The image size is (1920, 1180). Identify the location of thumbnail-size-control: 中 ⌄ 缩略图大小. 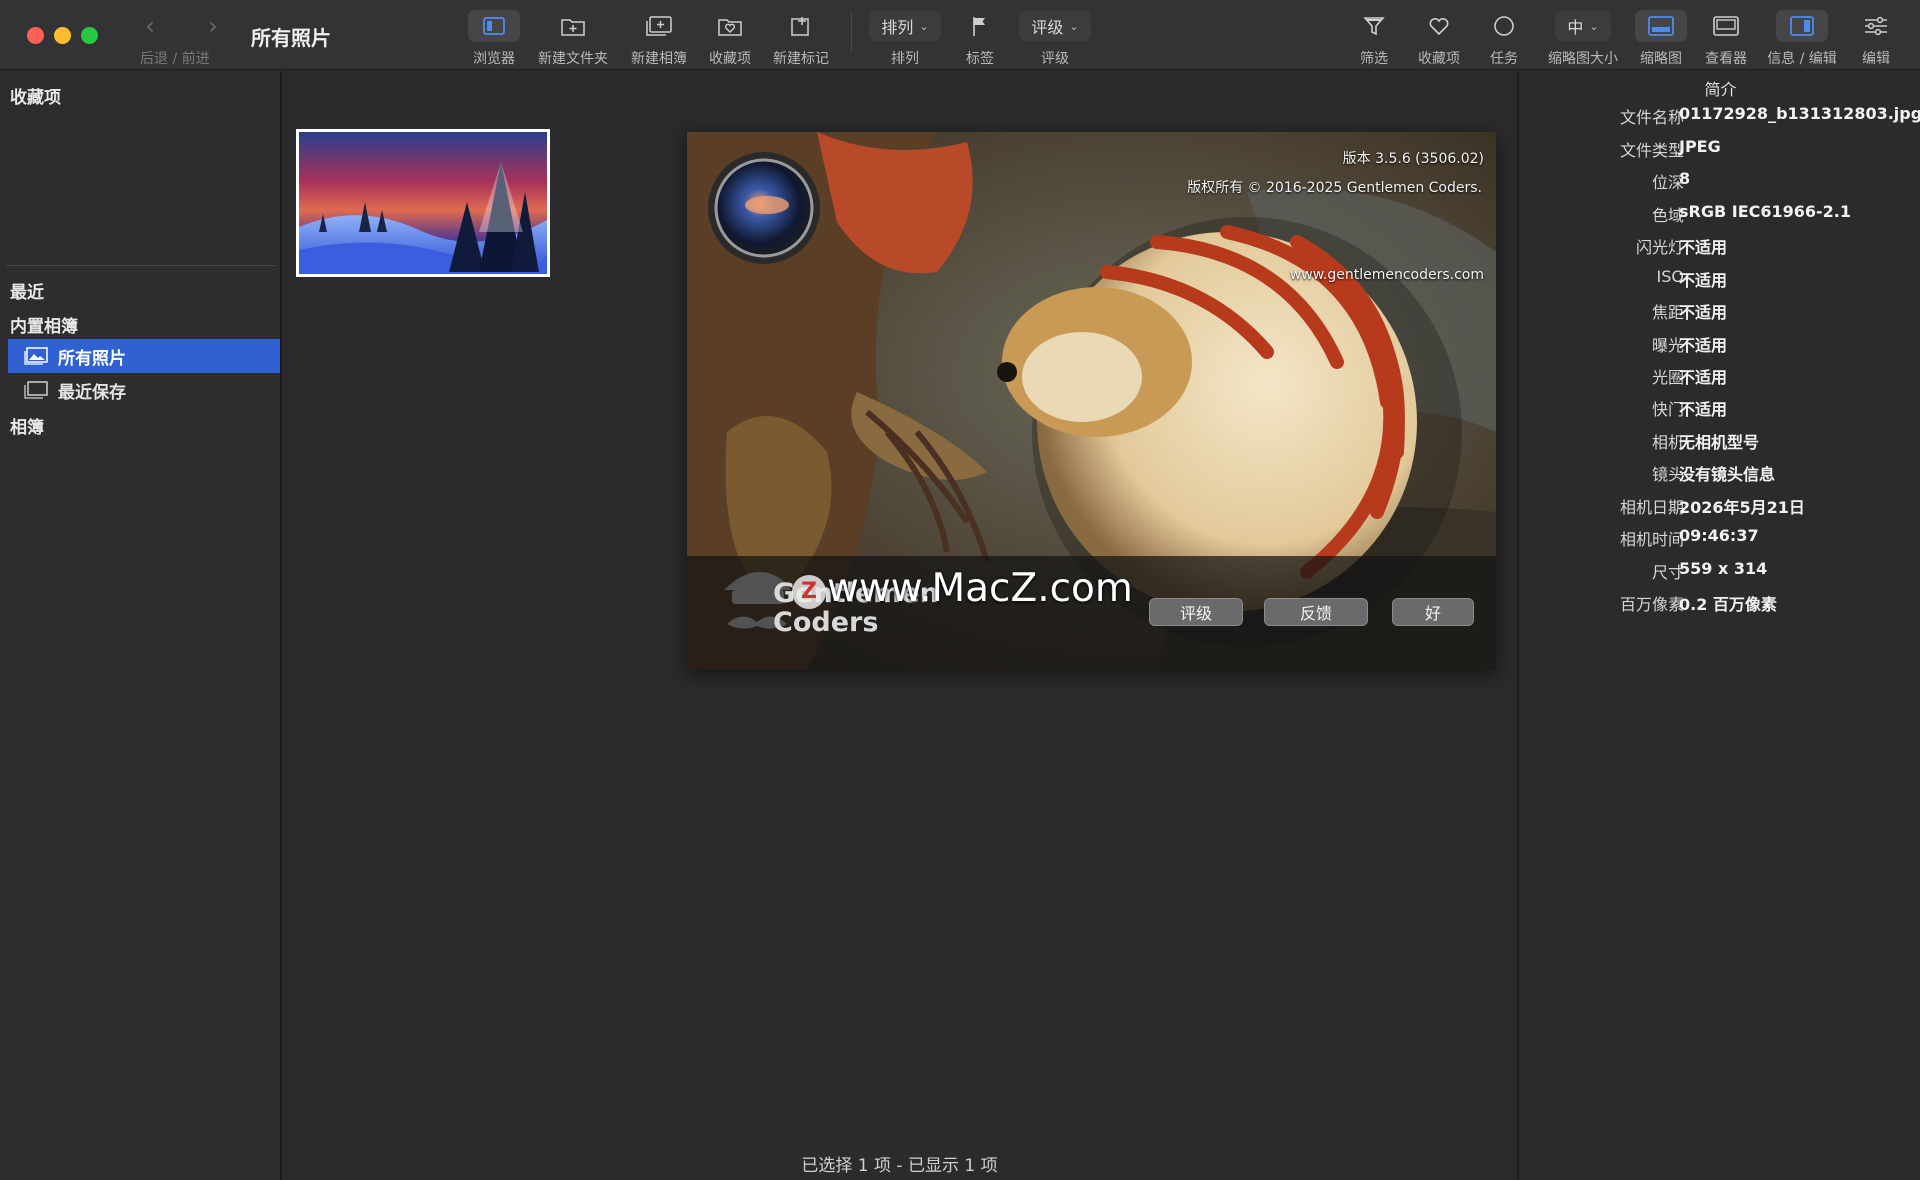
(1583, 39).